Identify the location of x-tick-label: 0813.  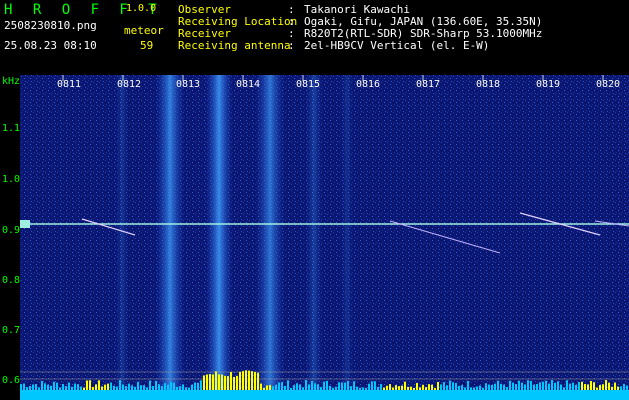
(188, 84).